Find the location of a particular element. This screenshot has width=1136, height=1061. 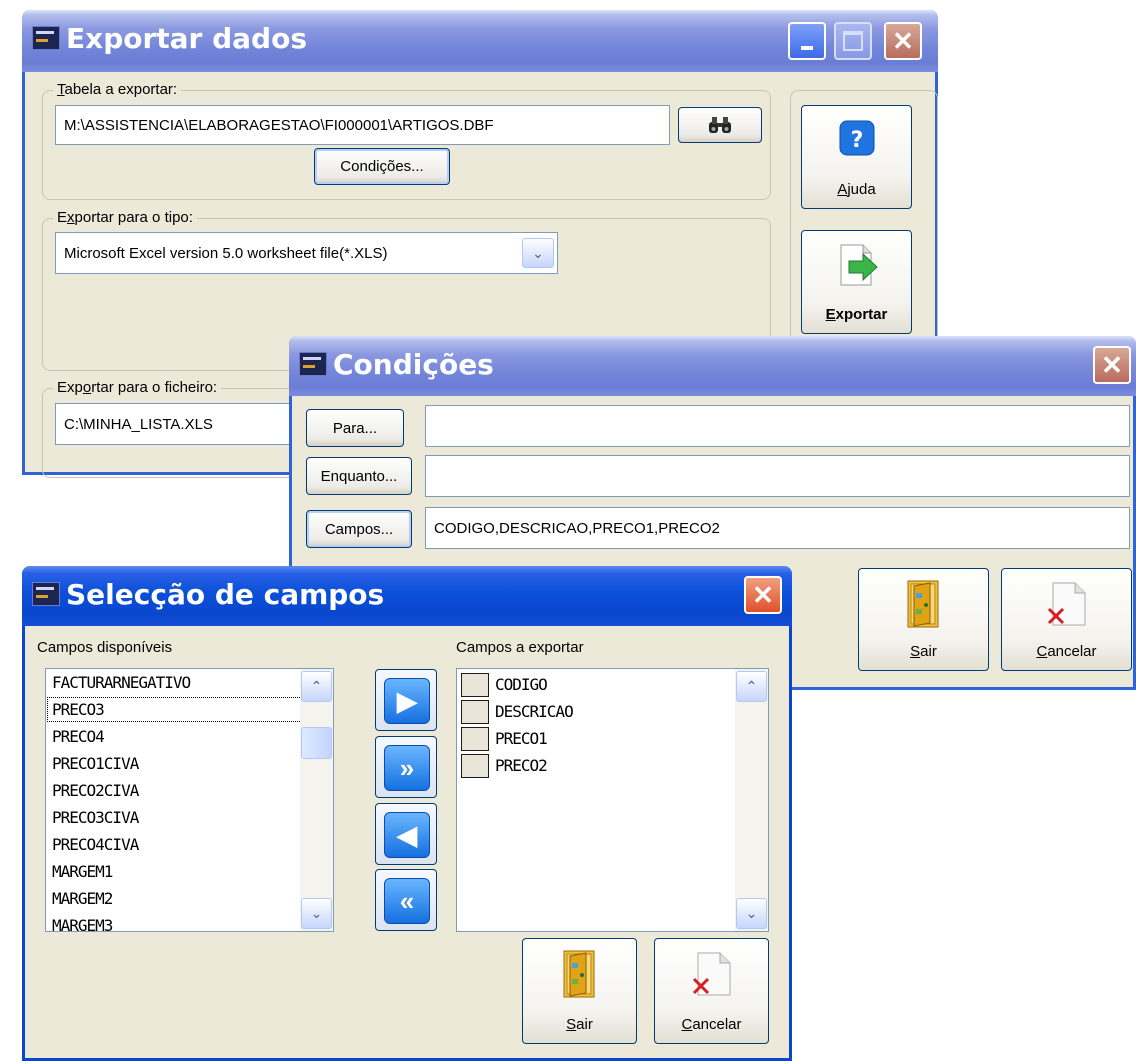

minimize-icon is located at coordinates (807, 48).